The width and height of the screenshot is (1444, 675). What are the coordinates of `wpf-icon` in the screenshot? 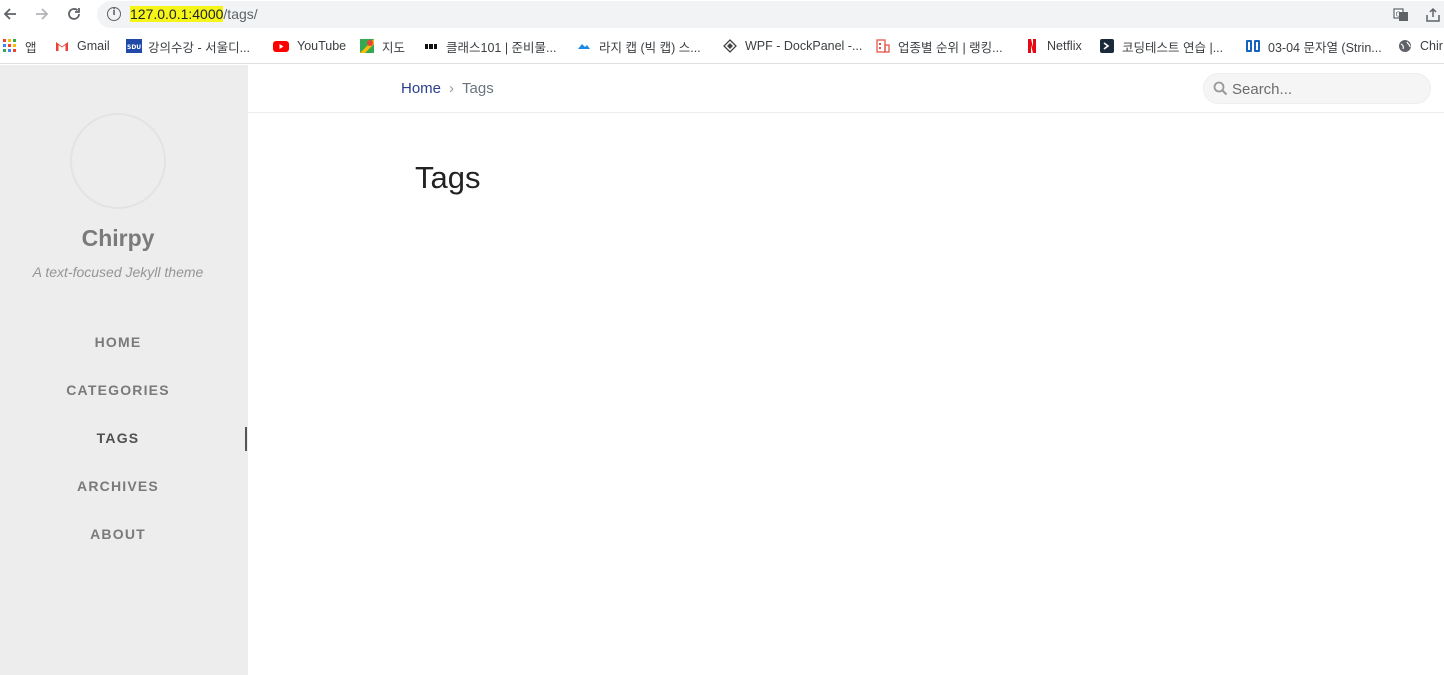 It's located at (730, 46).